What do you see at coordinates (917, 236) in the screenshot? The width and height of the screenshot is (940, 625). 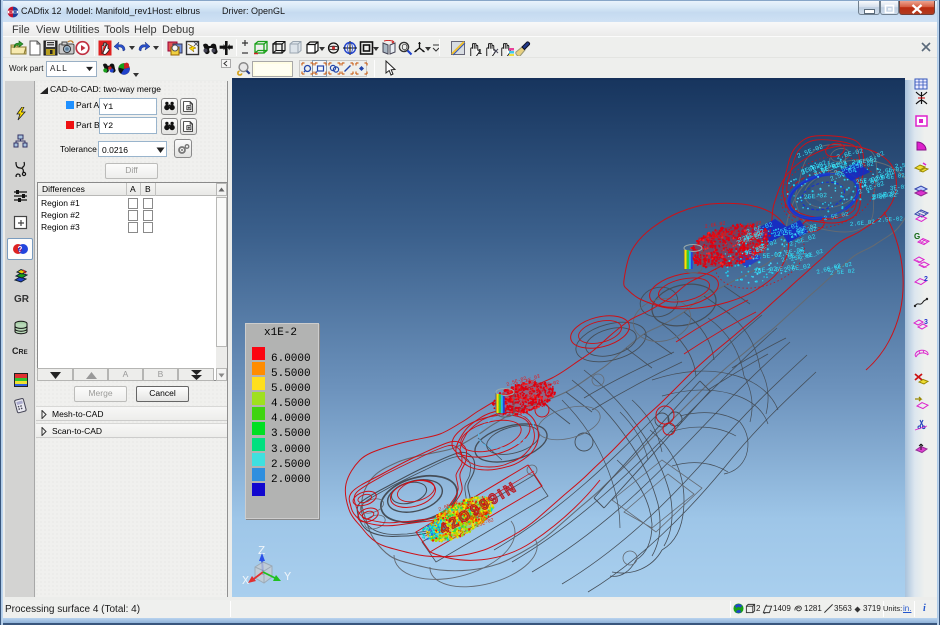 I see `svg-text: G` at bounding box center [917, 236].